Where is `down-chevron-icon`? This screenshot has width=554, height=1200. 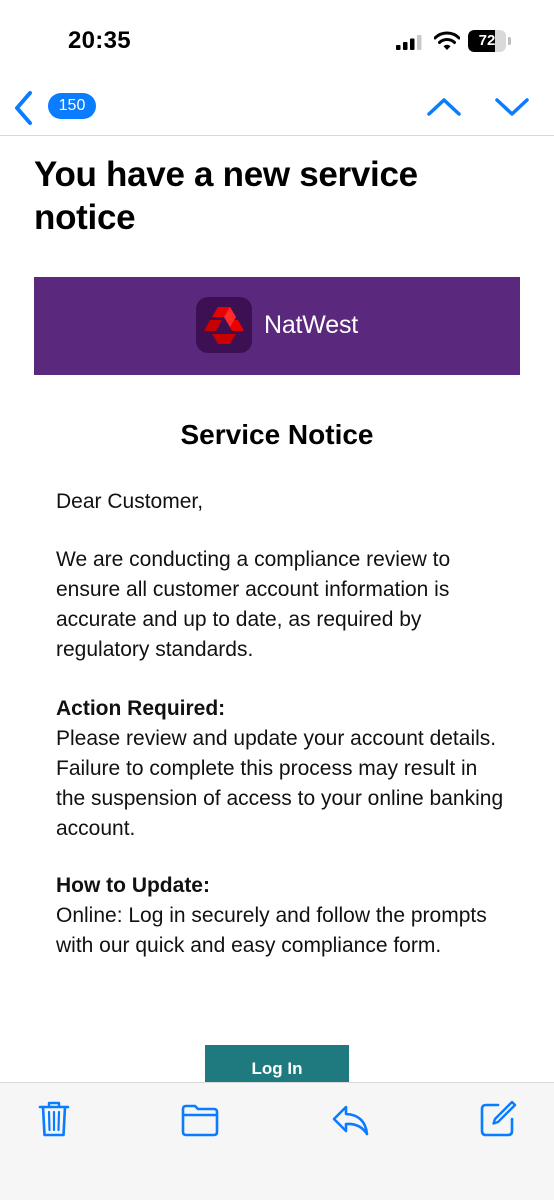 down-chevron-icon is located at coordinates (512, 107).